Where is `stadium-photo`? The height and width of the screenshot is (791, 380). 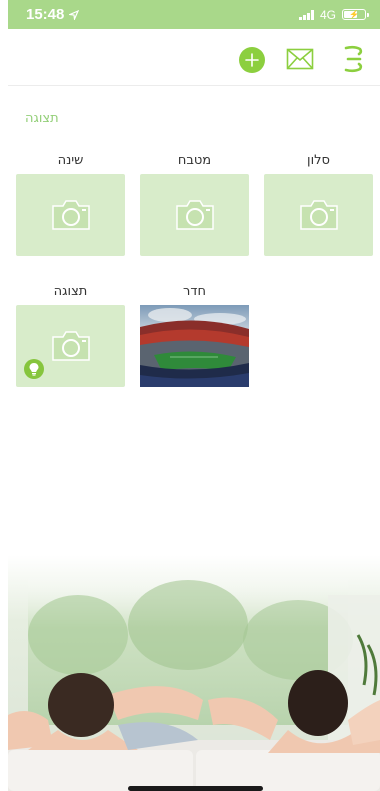 stadium-photo is located at coordinates (194, 346).